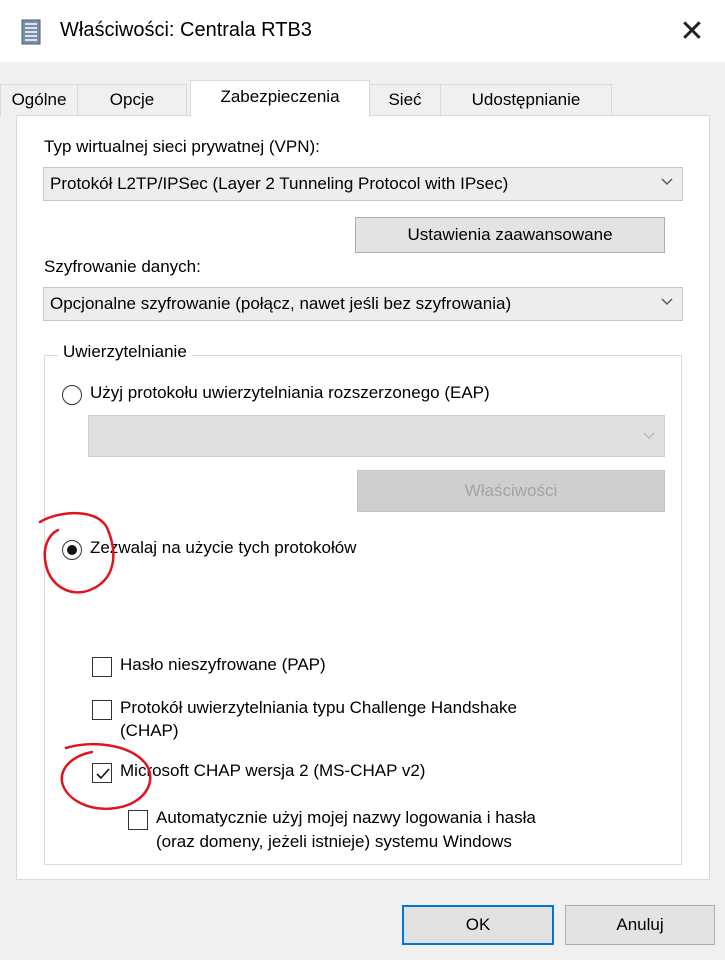 Image resolution: width=725 pixels, height=960 pixels. I want to click on auto-logon-checkbox, so click(138, 820).